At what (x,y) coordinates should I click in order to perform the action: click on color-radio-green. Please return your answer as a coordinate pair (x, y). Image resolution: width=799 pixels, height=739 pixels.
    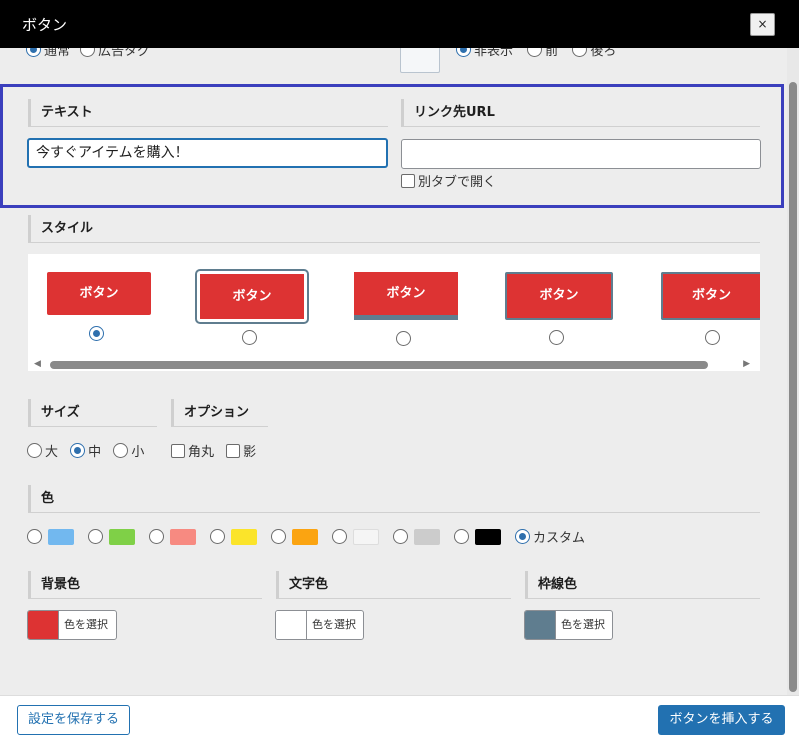
    Looking at the image, I should click on (95, 536).